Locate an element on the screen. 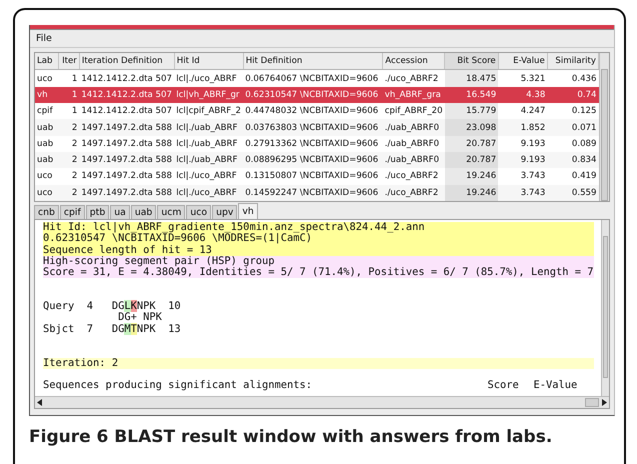  column-header: Iter is located at coordinates (69, 61).